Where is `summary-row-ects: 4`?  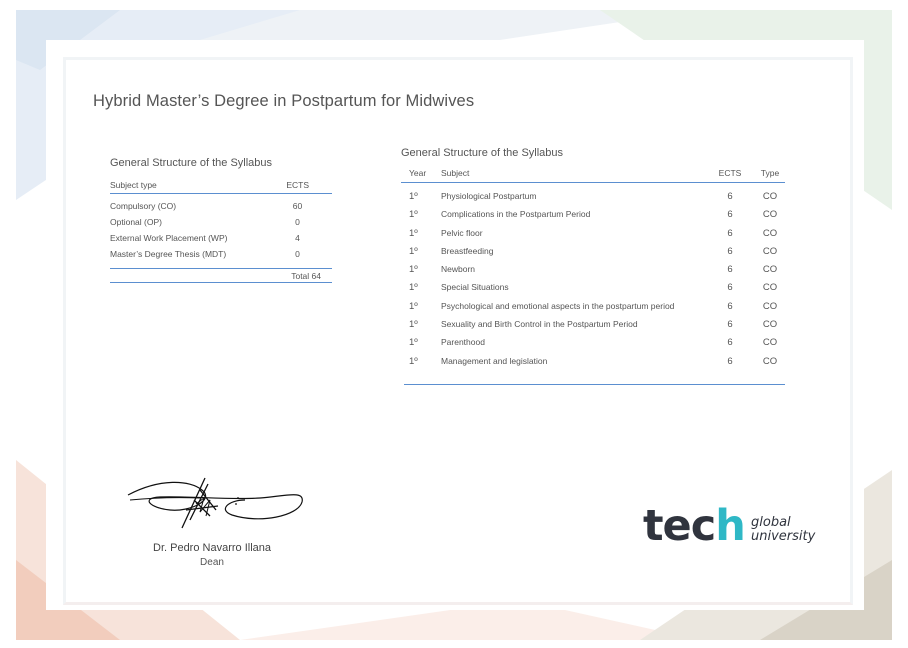 summary-row-ects: 4 is located at coordinates (297, 238).